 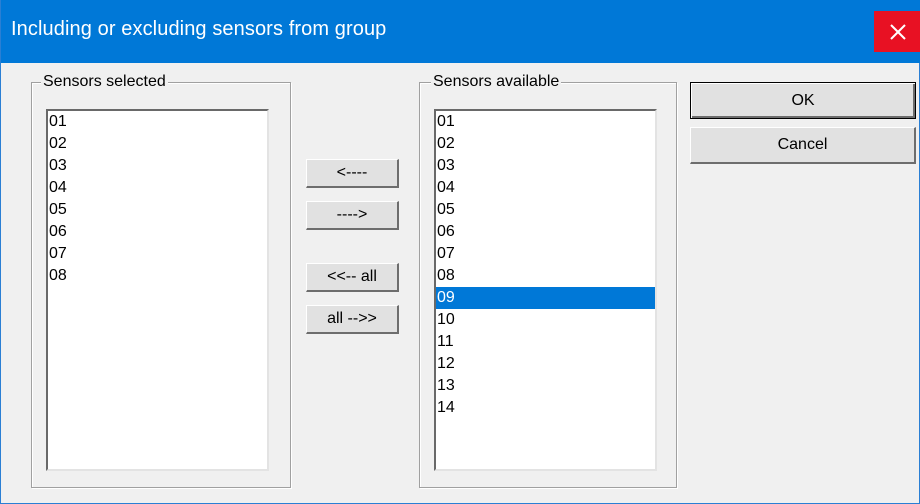 I want to click on sensors-available-label: Sensors available, so click(x=496, y=82).